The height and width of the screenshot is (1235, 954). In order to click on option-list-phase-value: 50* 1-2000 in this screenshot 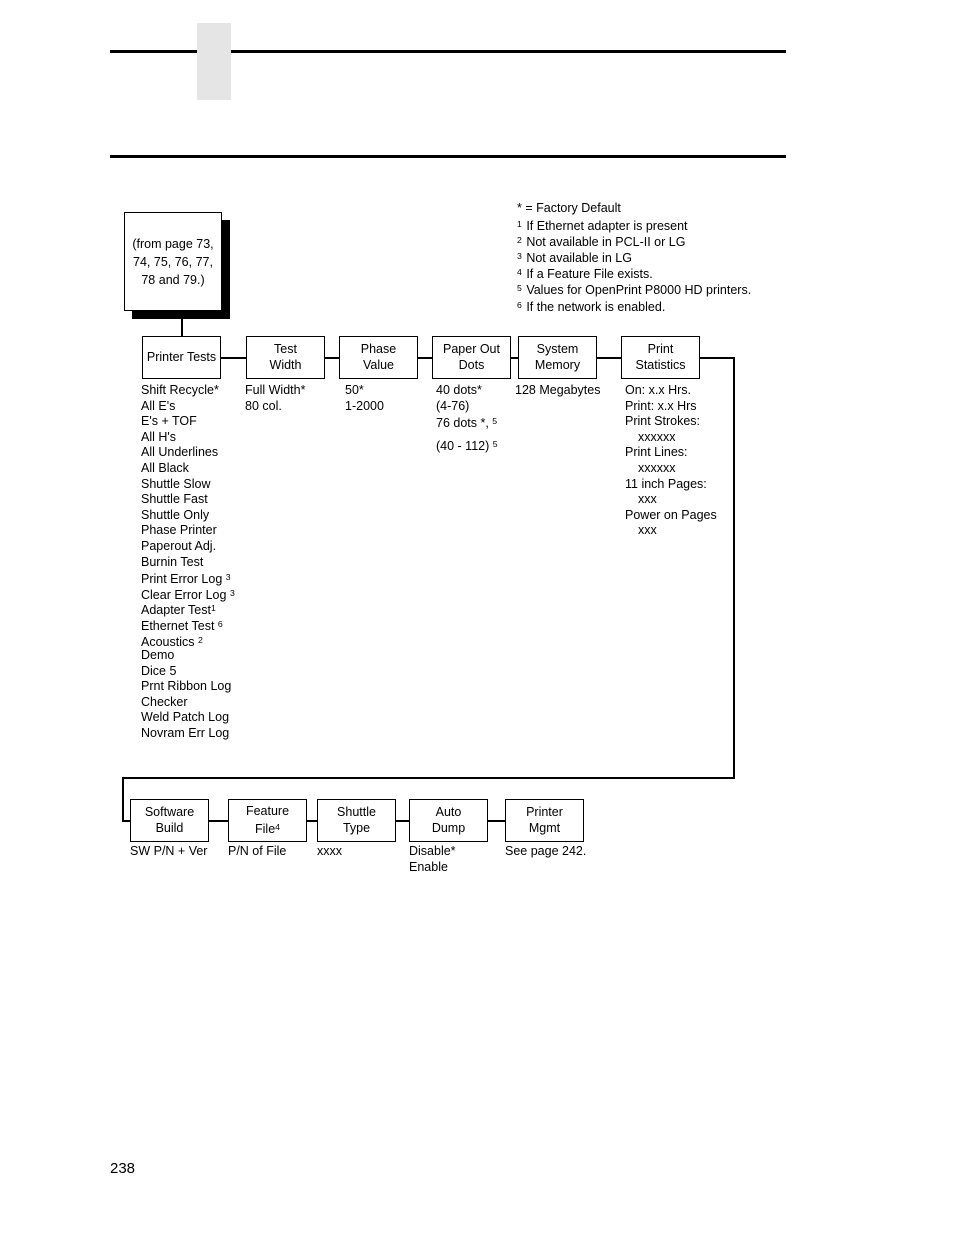, I will do `click(364, 398)`.